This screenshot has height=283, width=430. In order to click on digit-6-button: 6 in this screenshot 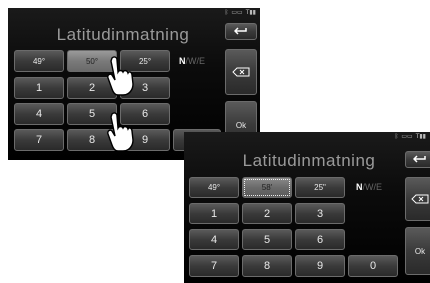, I will do `click(320, 239)`.